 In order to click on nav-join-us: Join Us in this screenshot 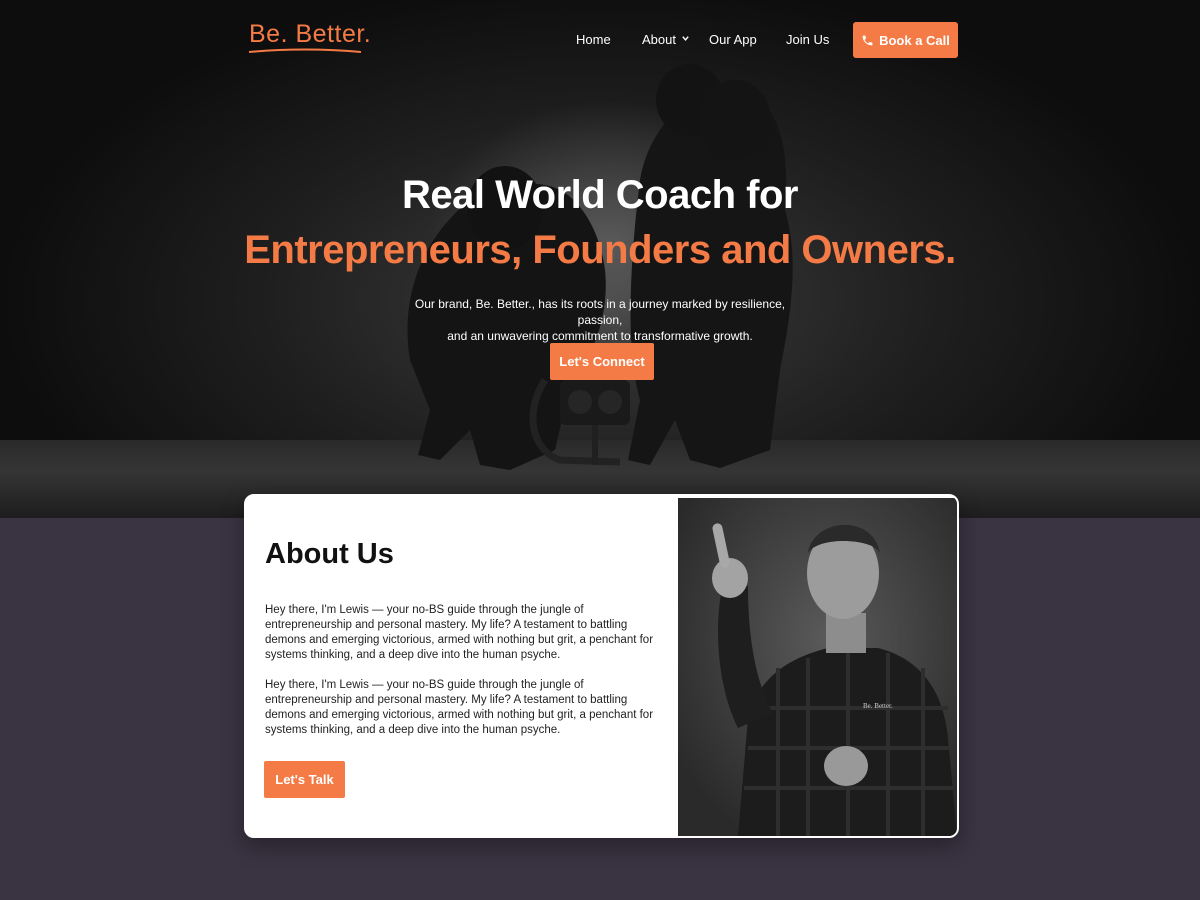, I will do `click(807, 39)`.